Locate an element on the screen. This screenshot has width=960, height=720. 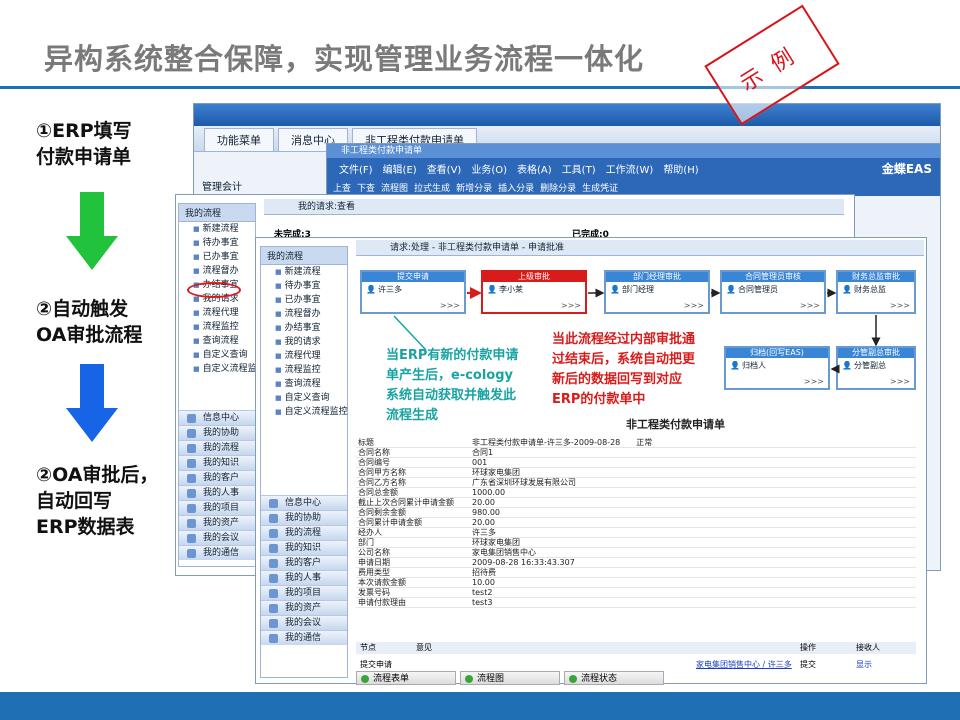
flow-node-archive: 归档(回写EAS) 归档人>>> is located at coordinates (777, 368).